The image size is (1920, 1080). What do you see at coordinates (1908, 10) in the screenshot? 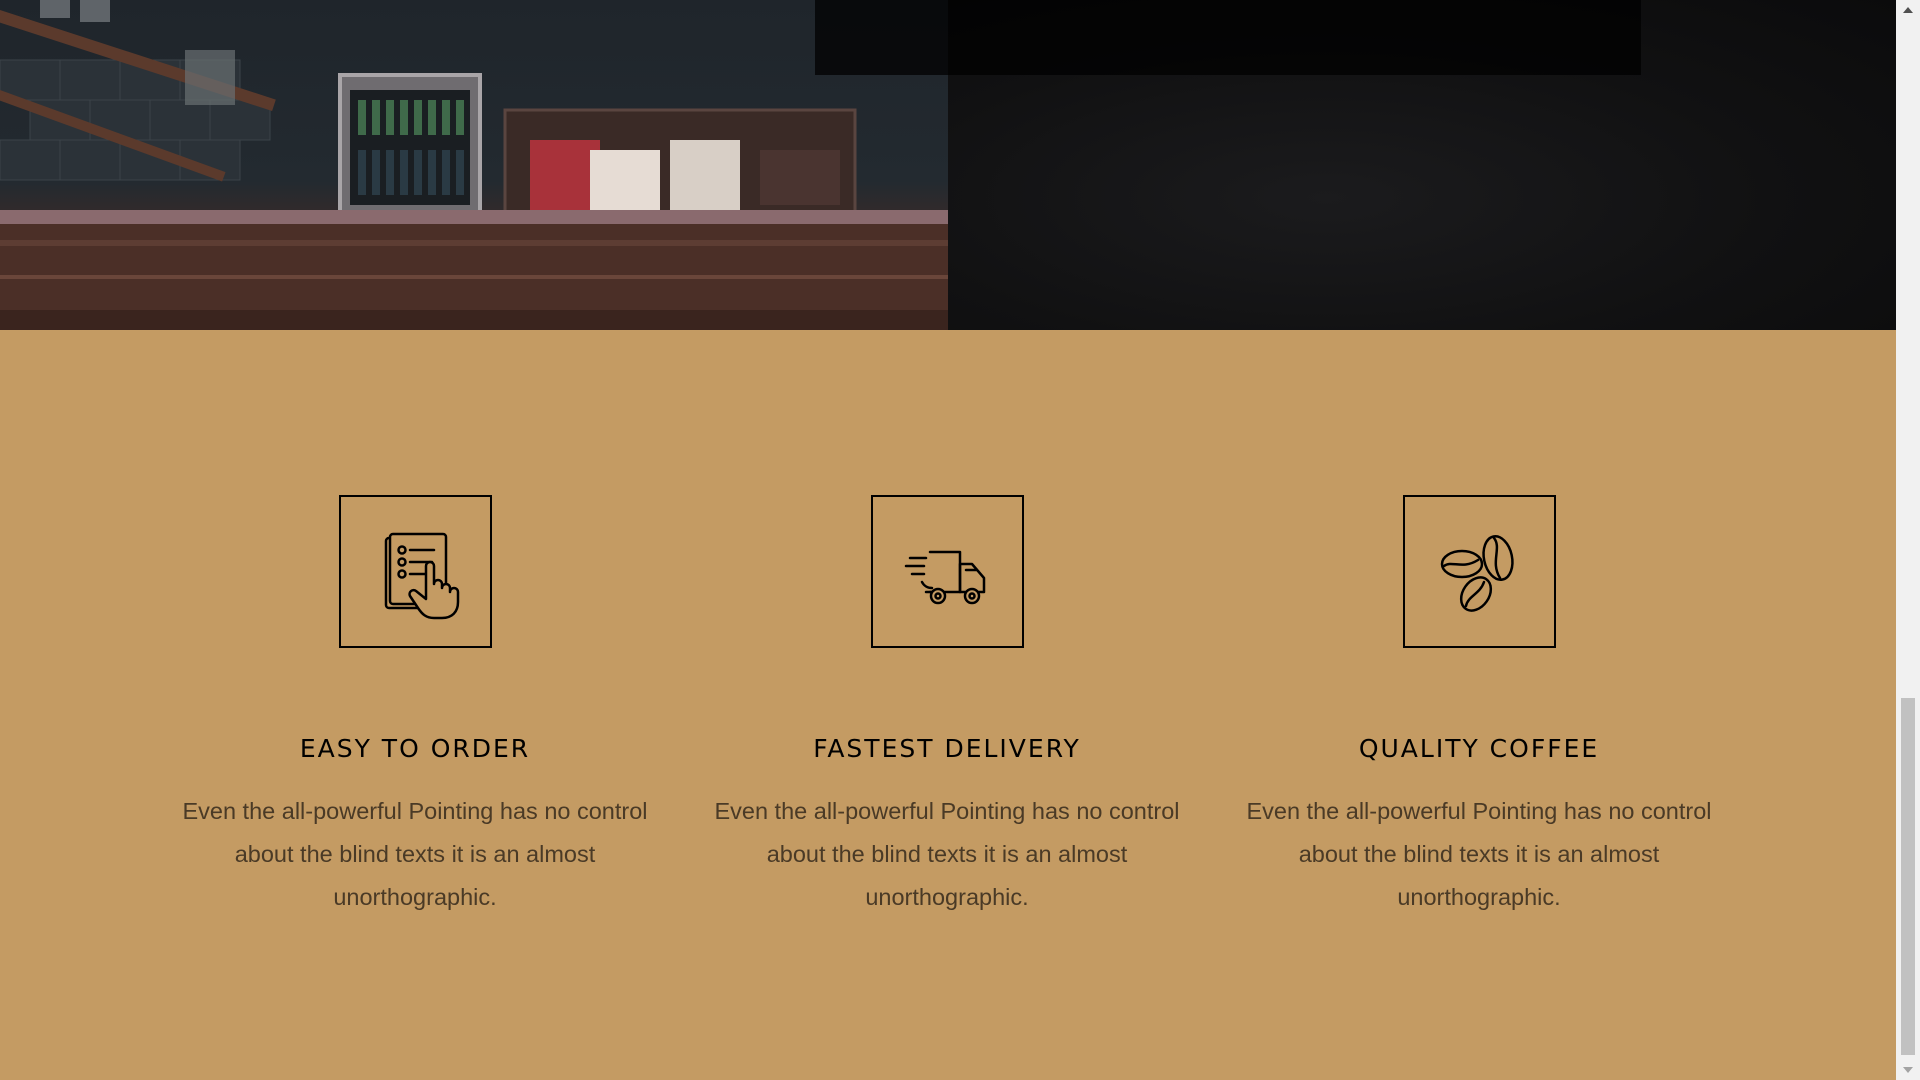
I see `scroll-up-arrow-icon` at bounding box center [1908, 10].